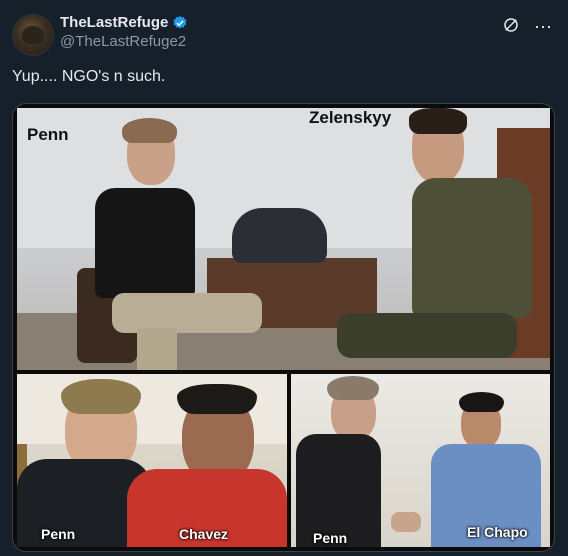 The image size is (568, 556). I want to click on author-display: TheLastRefuge, so click(124, 22).